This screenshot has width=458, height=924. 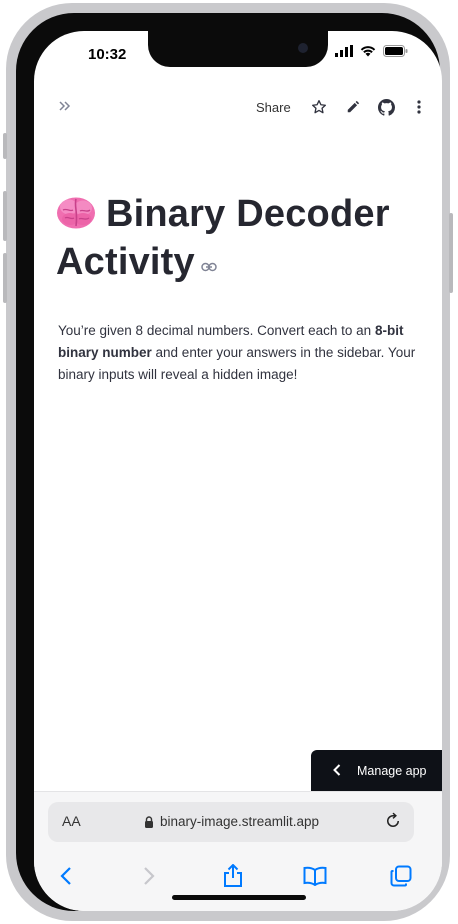 What do you see at coordinates (273, 107) in the screenshot?
I see `share-button: Share` at bounding box center [273, 107].